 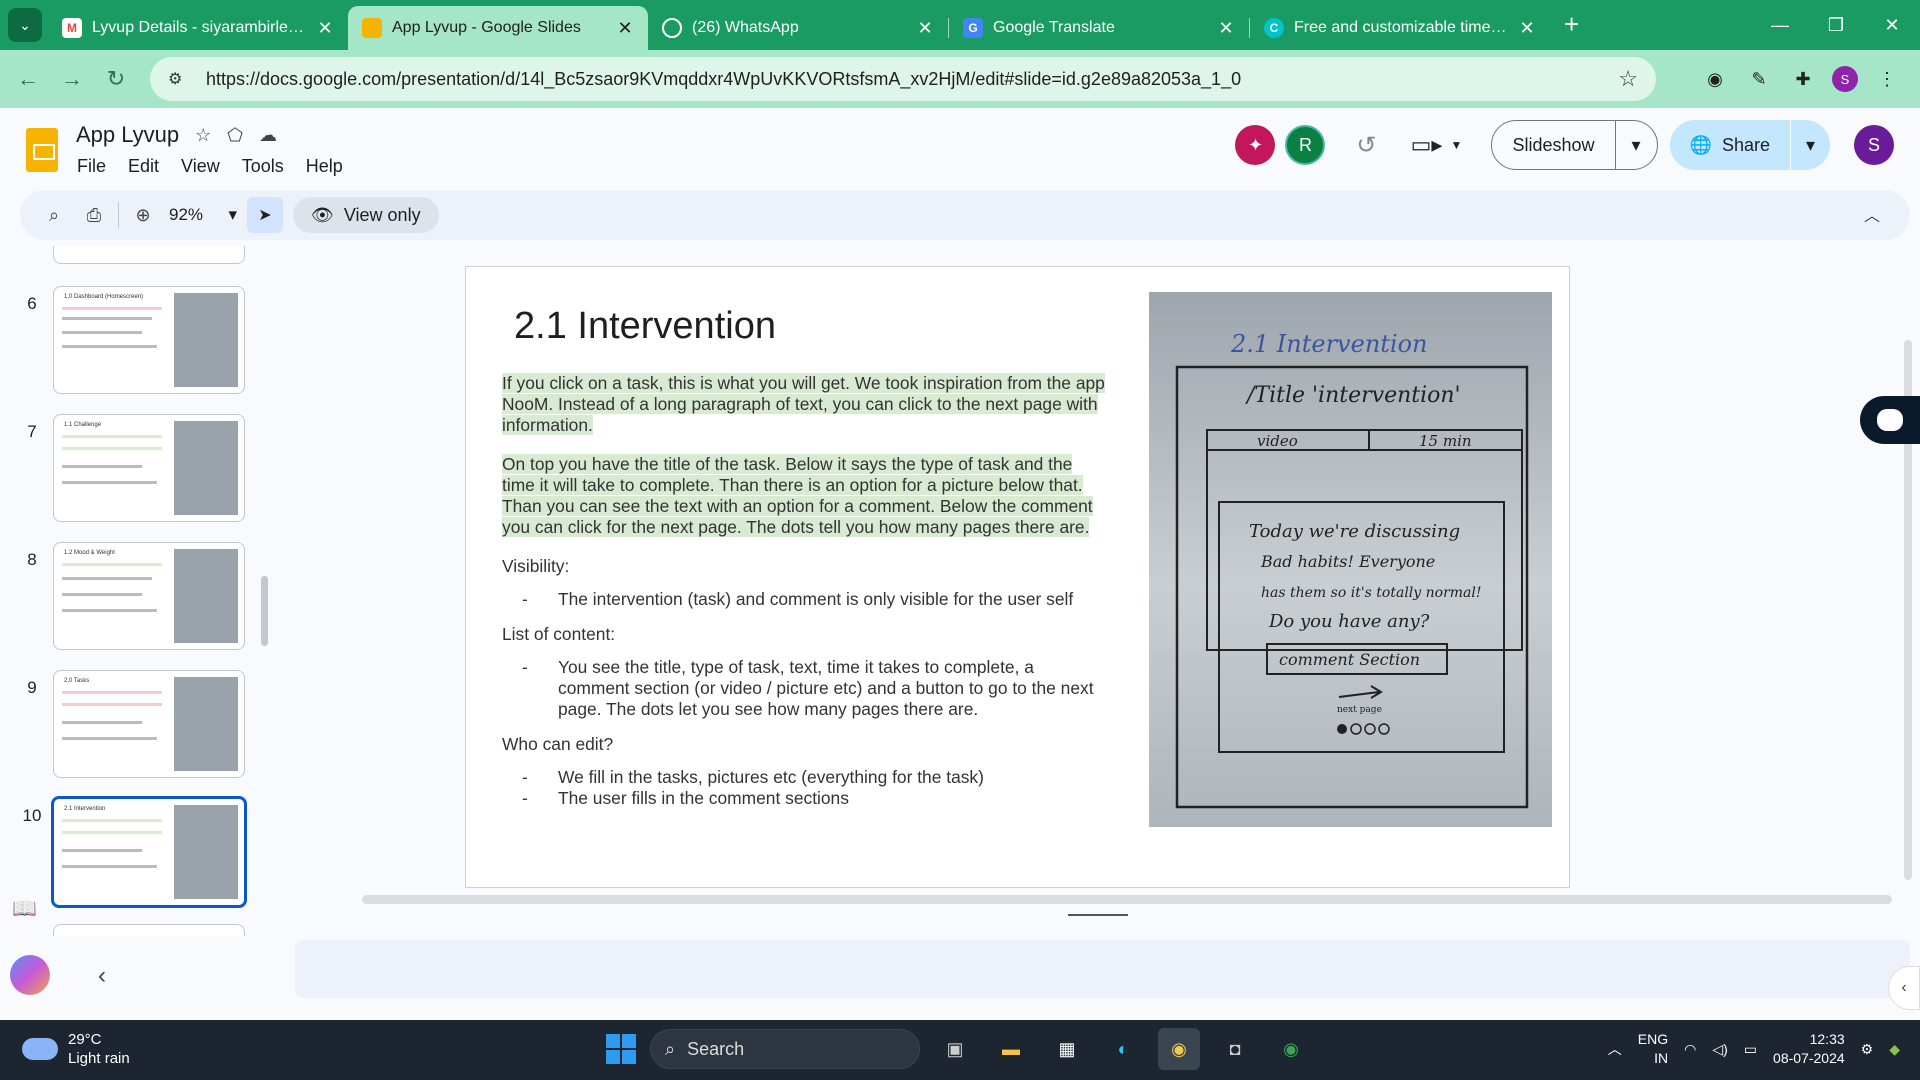 What do you see at coordinates (1179, 1049) in the screenshot?
I see `chrome-icon: ◉` at bounding box center [1179, 1049].